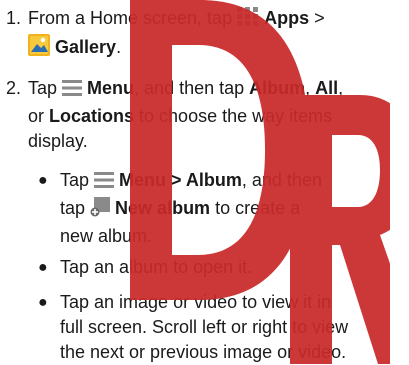 This screenshot has height=365, width=409. Describe the element at coordinates (75, 208) in the screenshot. I see `bullet-tap: tap` at that location.